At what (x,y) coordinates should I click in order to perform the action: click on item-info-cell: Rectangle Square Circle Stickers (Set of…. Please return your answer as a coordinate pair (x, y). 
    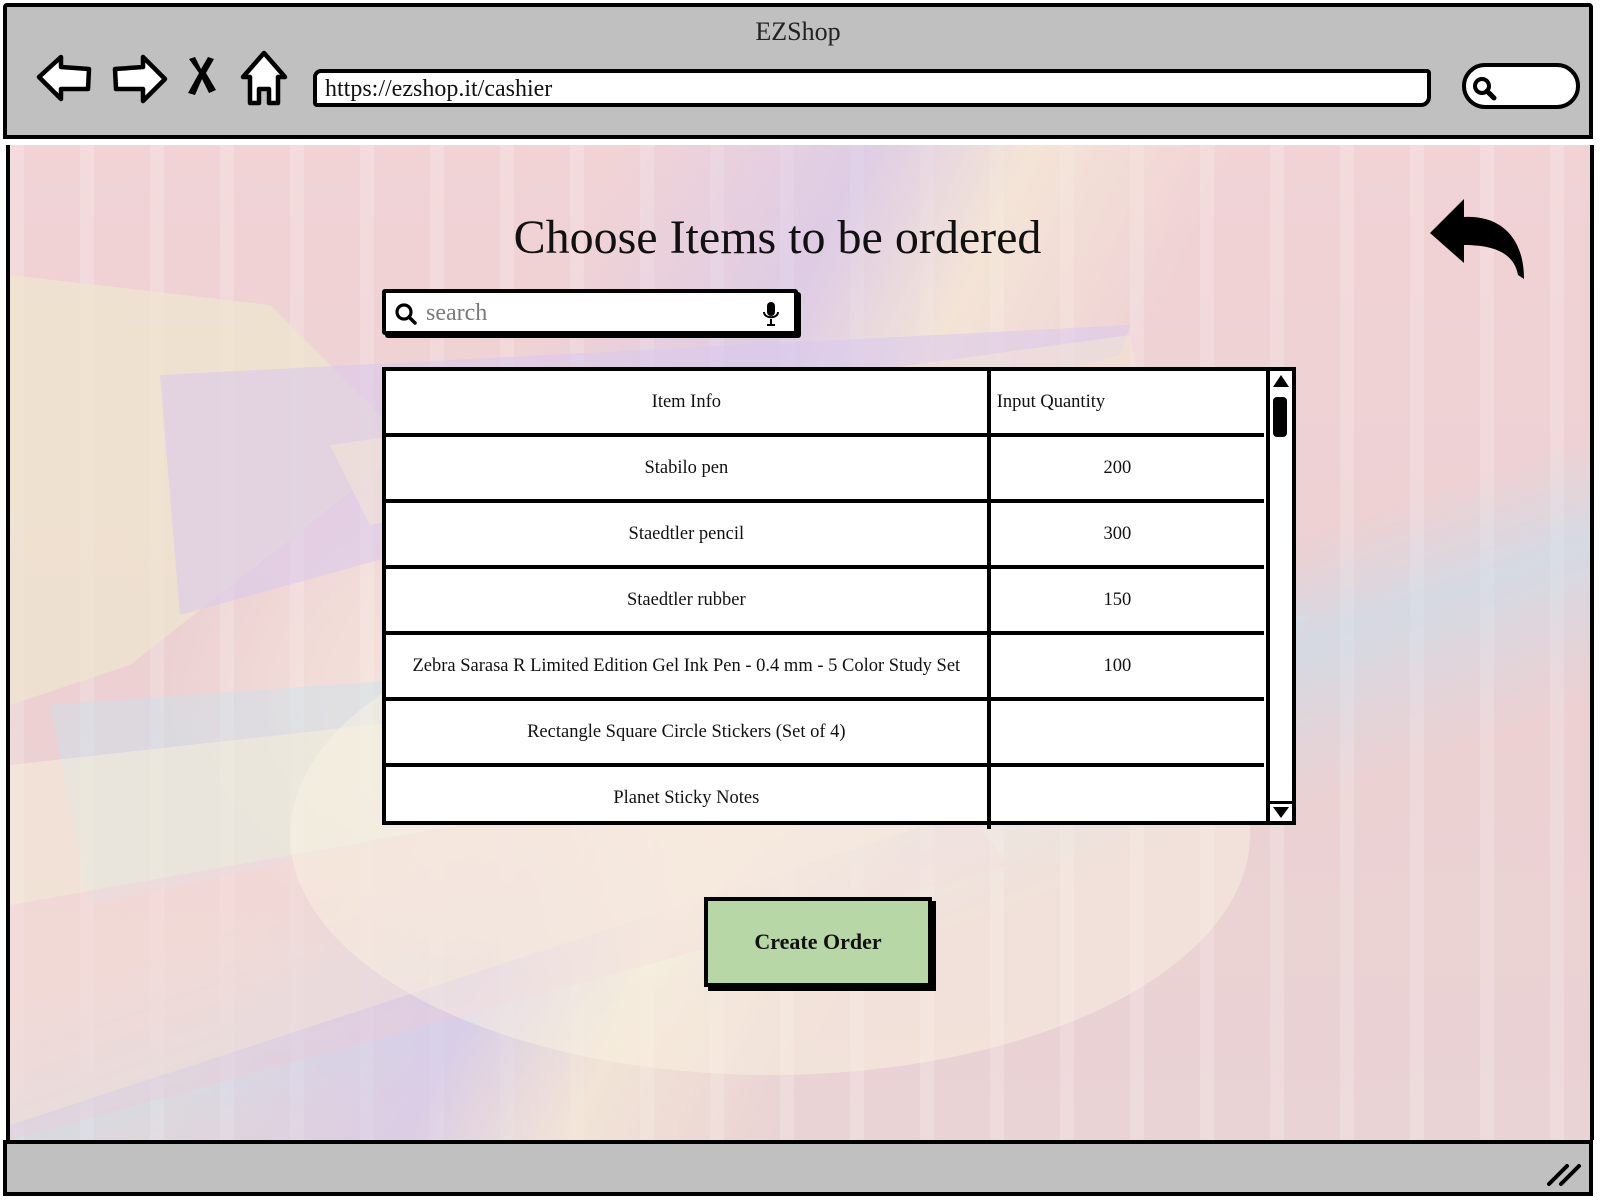
    Looking at the image, I should click on (688, 733).